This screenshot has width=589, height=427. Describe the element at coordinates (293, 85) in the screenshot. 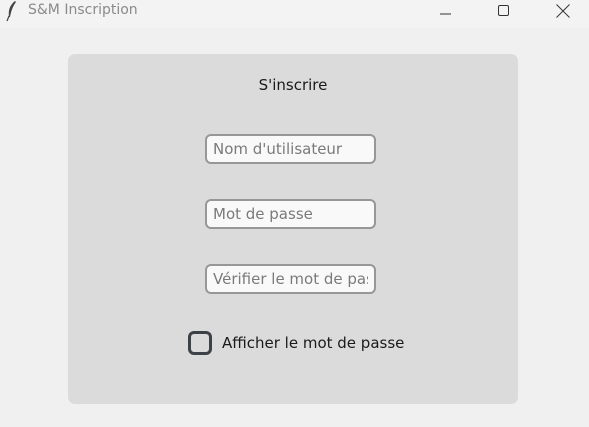

I see `form-title: S'inscrire` at that location.